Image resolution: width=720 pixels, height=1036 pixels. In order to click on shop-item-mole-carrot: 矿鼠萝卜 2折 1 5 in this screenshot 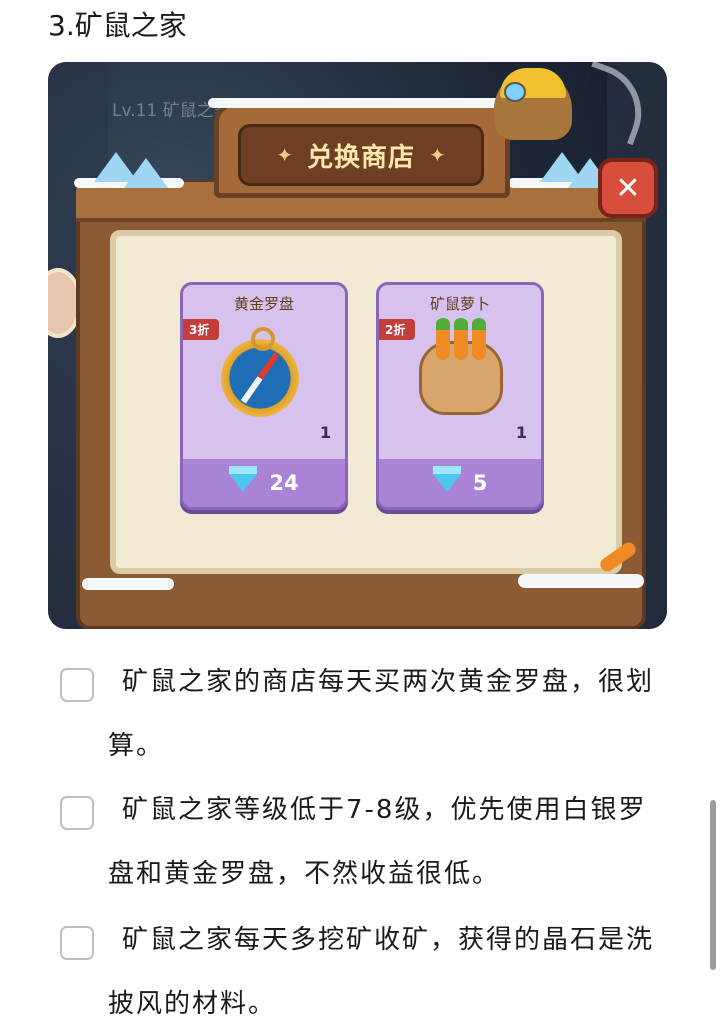, I will do `click(460, 396)`.